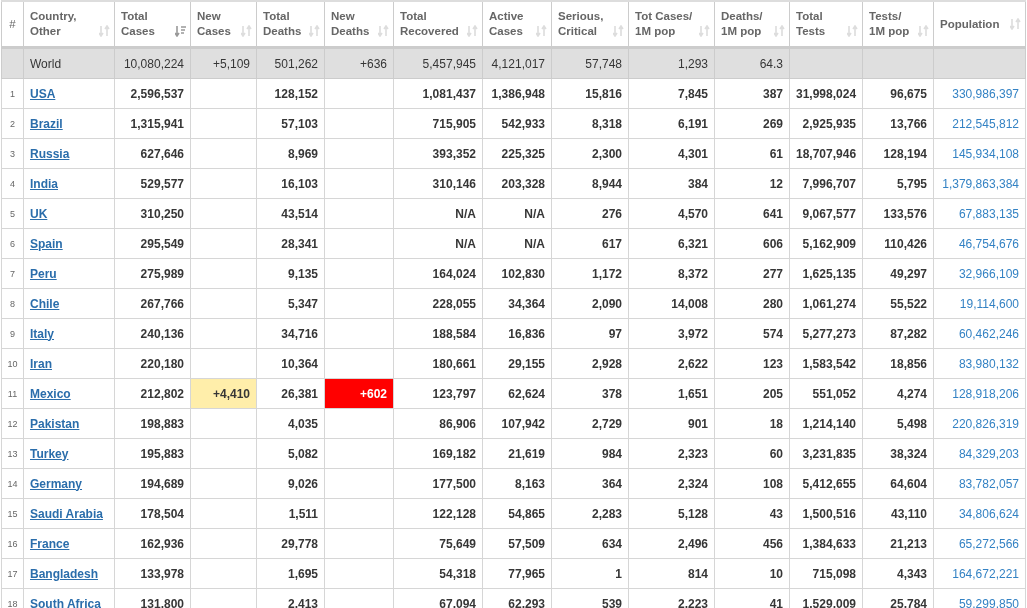  Describe the element at coordinates (826, 93) in the screenshot. I see `table-cell: 31,998,024` at that location.